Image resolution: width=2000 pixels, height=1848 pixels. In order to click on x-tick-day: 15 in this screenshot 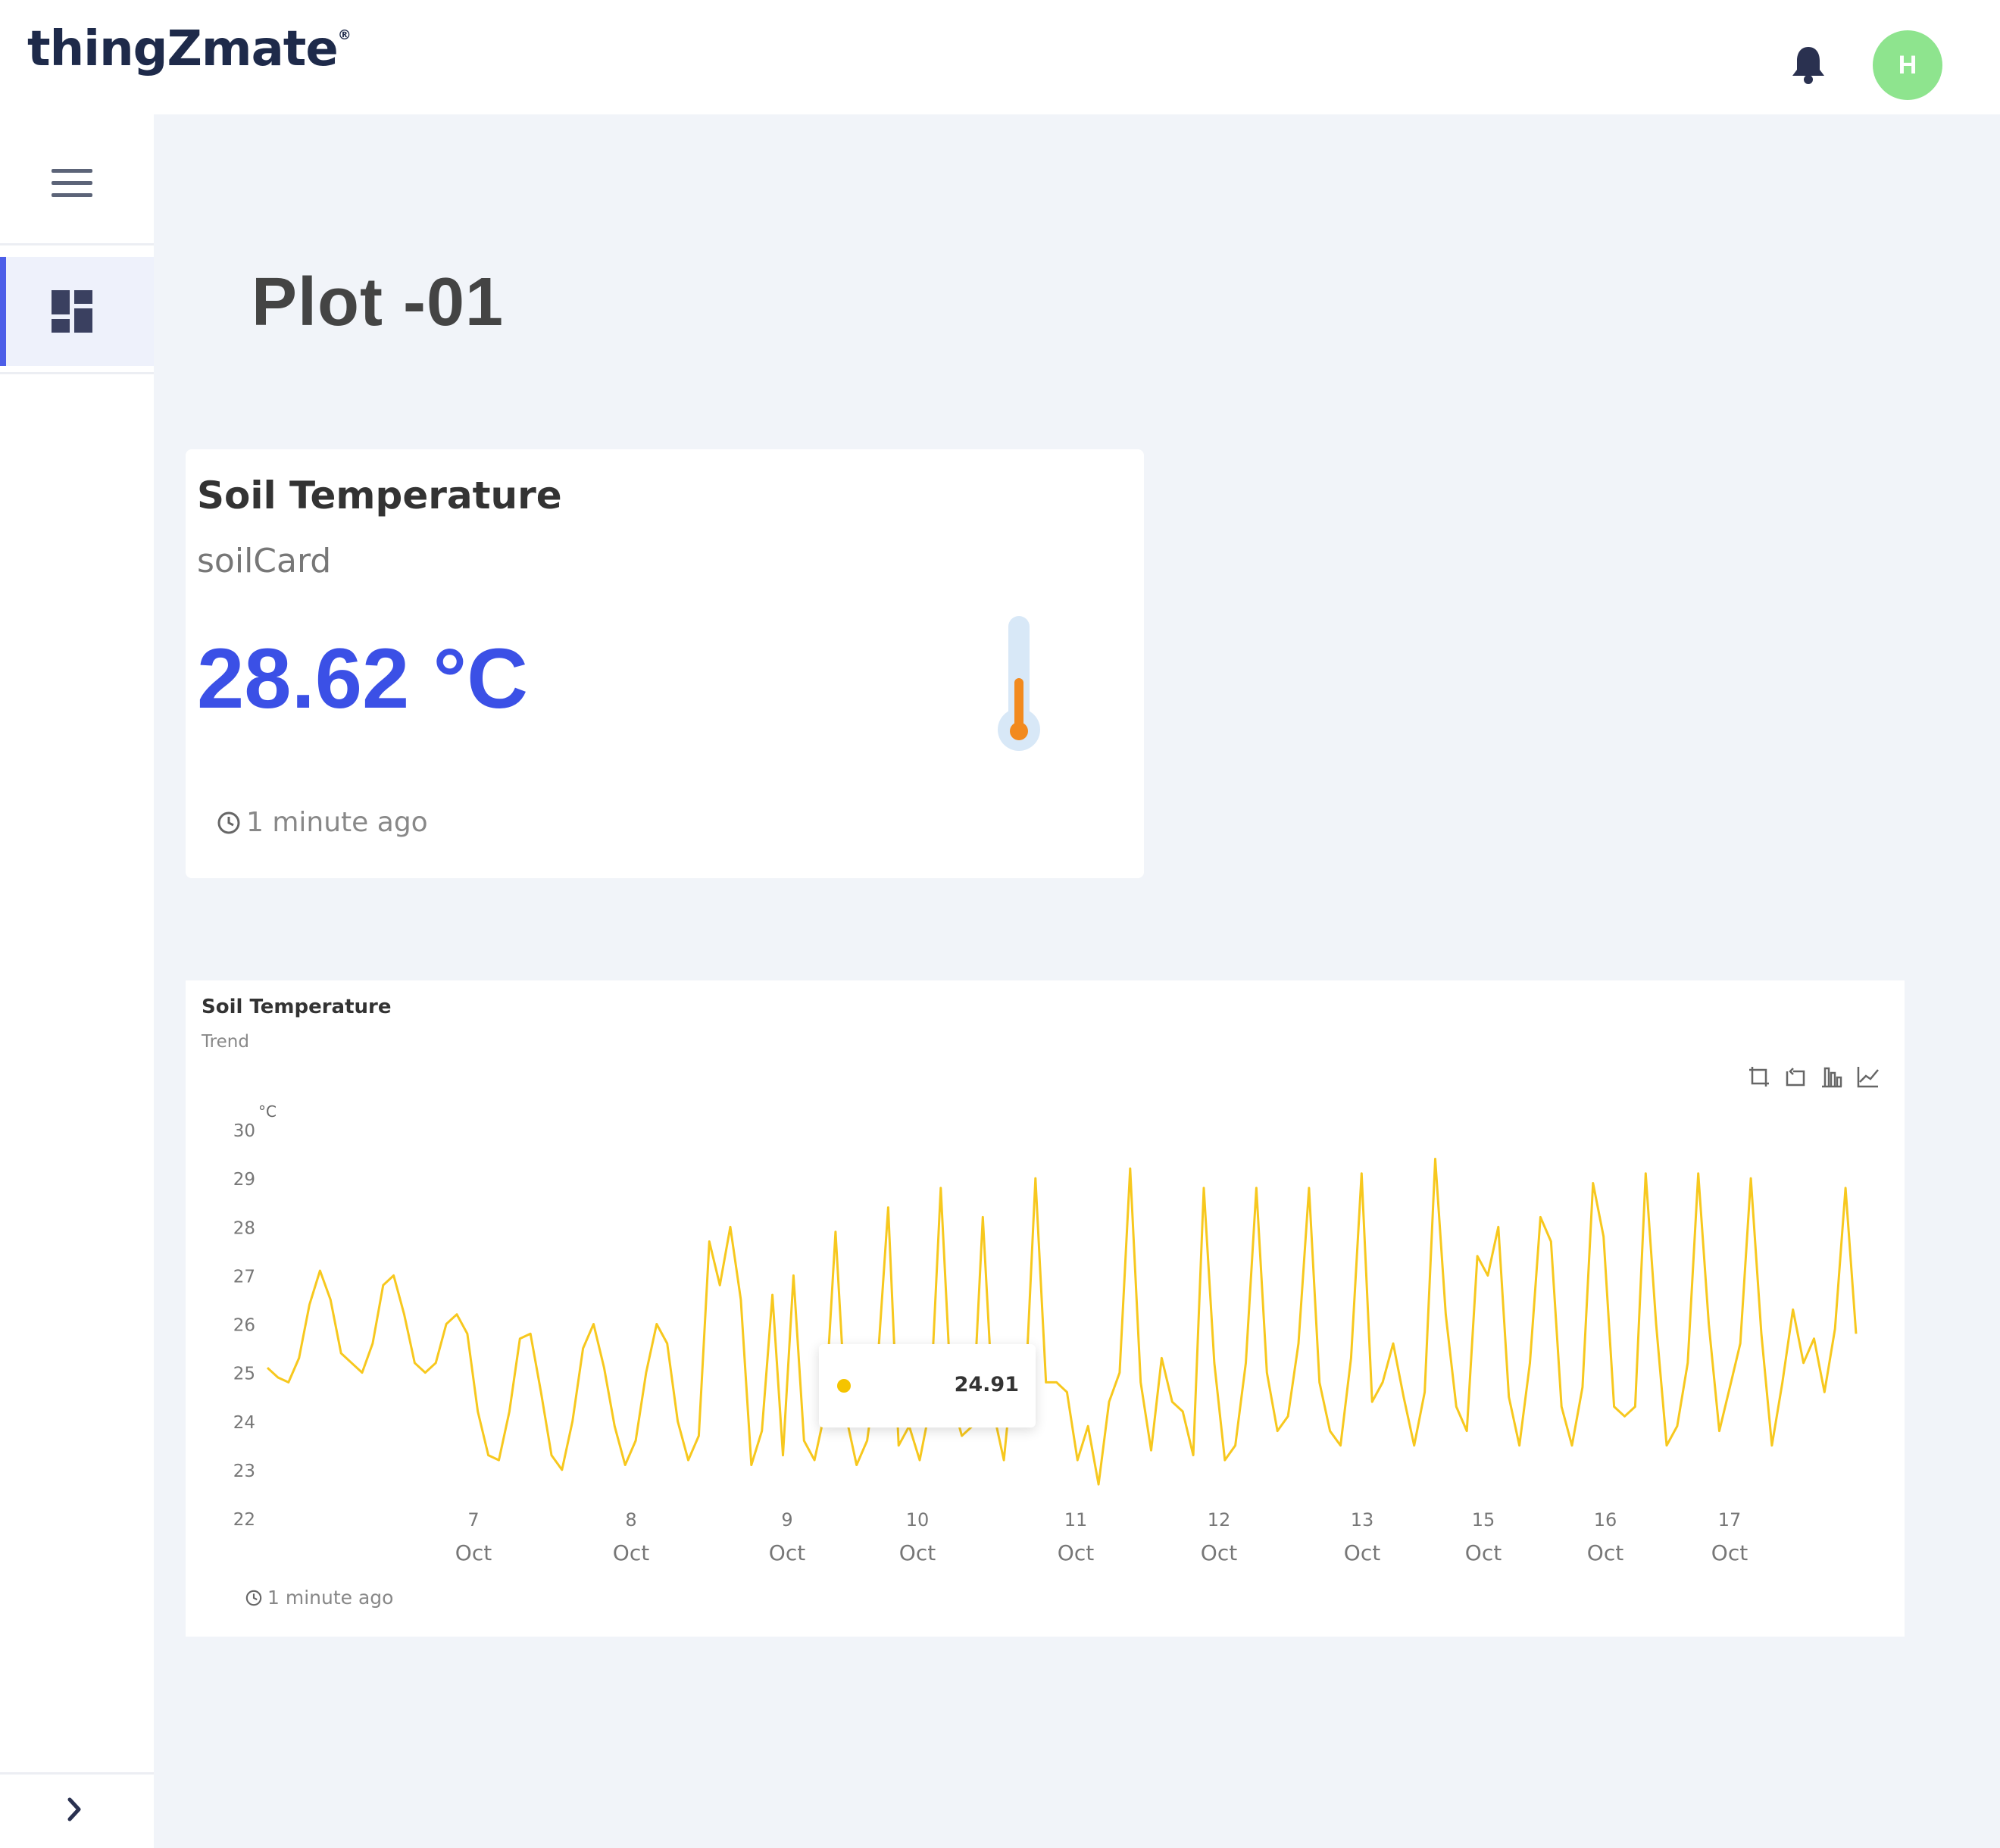, I will do `click(1483, 1520)`.